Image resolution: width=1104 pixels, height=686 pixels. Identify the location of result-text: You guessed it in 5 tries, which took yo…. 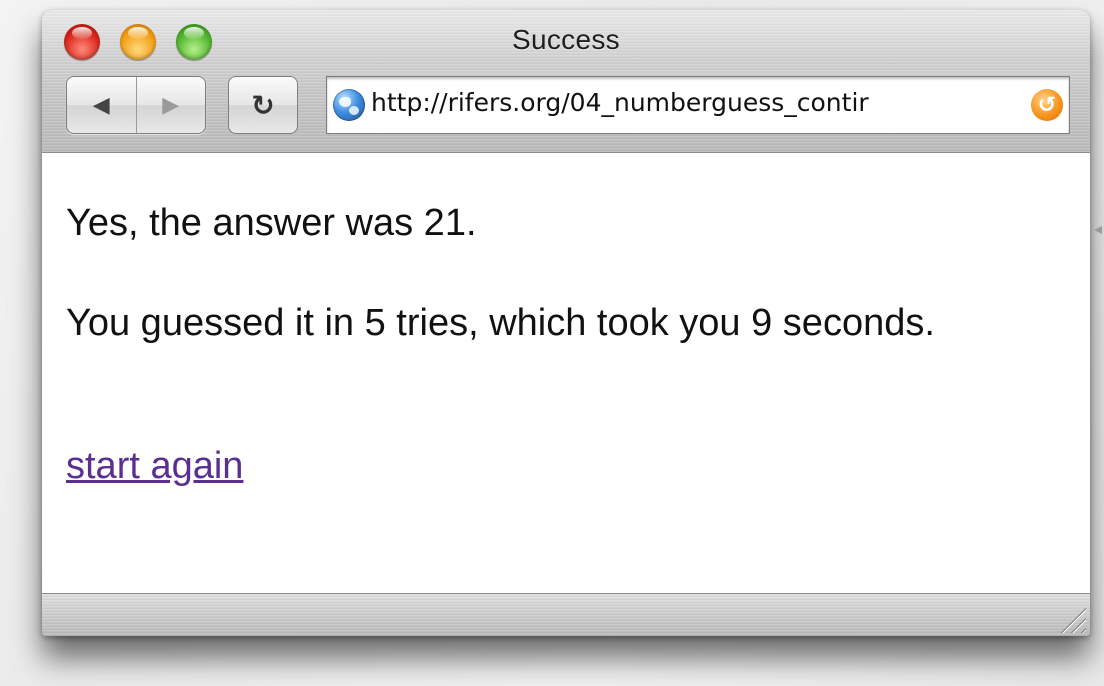
(500, 323).